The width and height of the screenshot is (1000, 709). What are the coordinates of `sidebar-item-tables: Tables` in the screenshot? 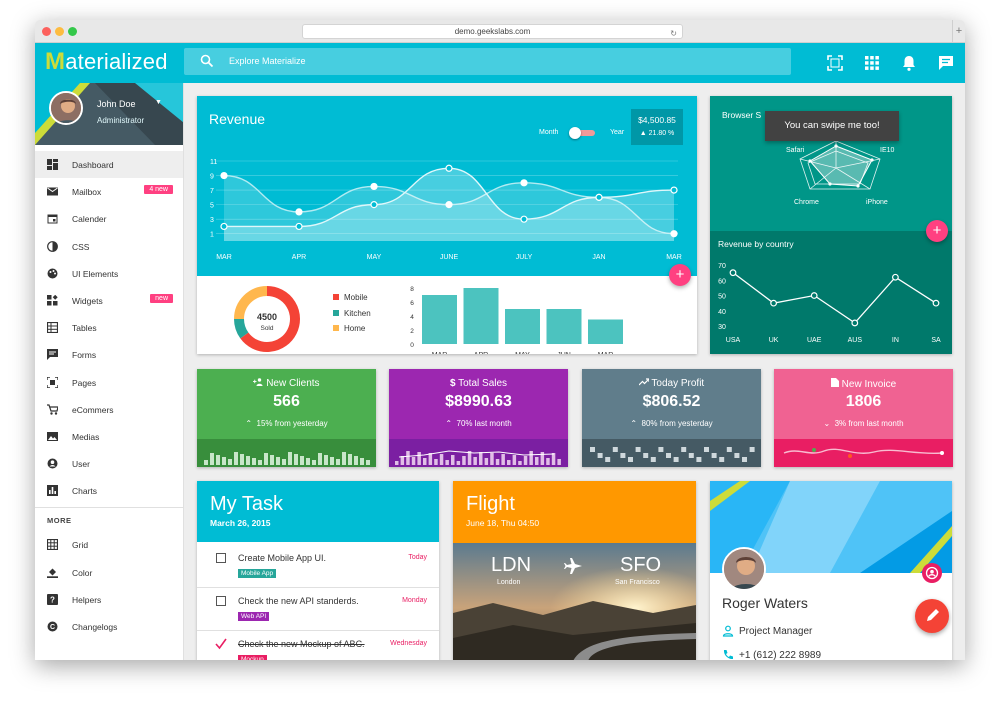 It's located at (109, 327).